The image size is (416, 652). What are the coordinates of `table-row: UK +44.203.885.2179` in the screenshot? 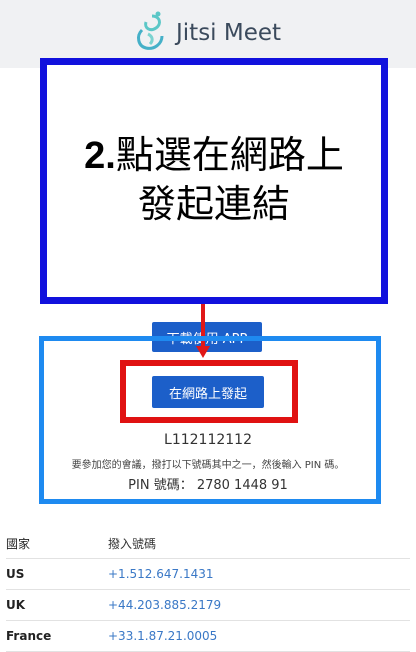 It's located at (208, 605).